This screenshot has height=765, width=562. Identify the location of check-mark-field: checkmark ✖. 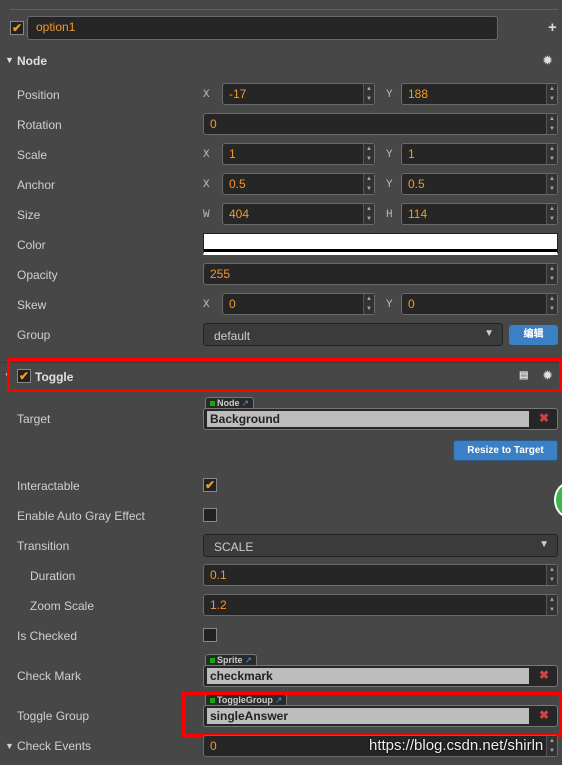
(380, 676).